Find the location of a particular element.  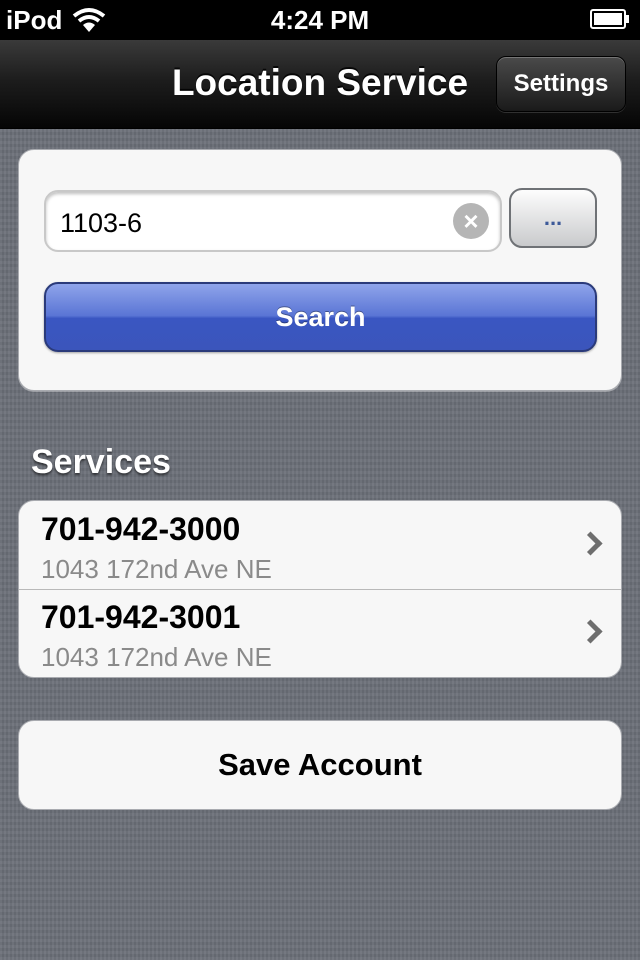

search-input-value: 1103-6 is located at coordinates (101, 223).